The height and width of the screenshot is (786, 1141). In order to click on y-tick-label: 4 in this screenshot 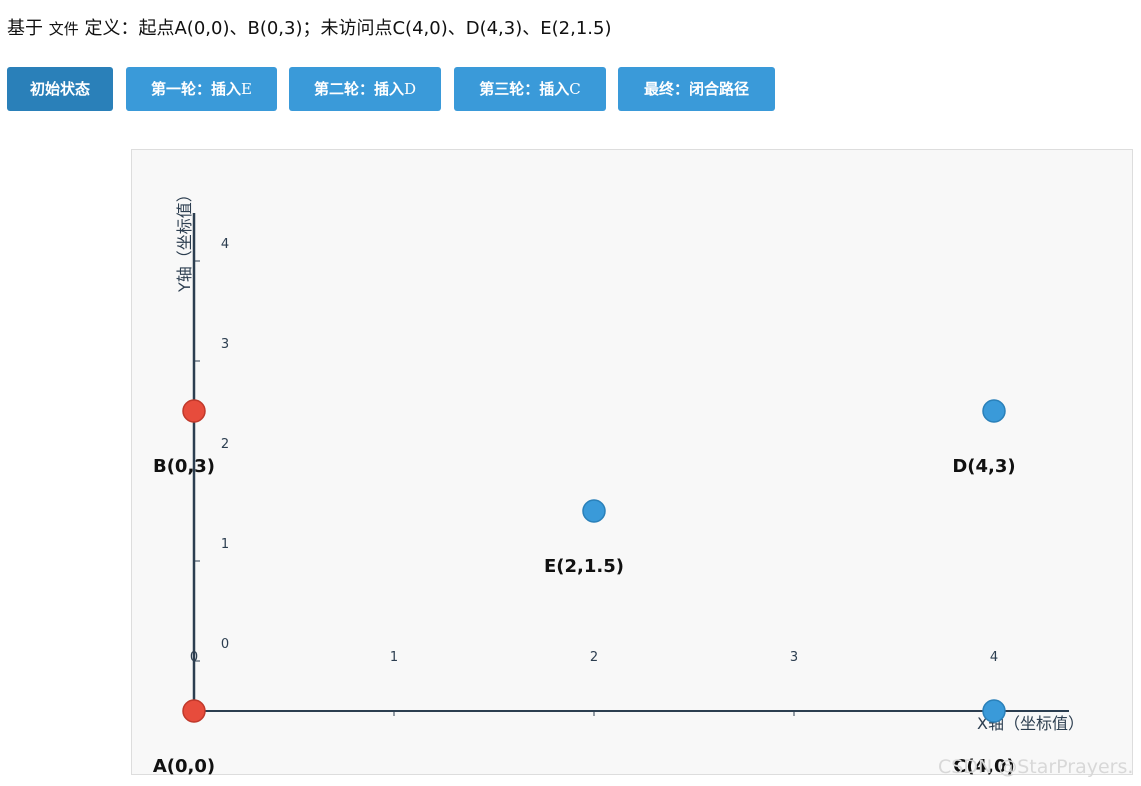, I will do `click(225, 244)`.